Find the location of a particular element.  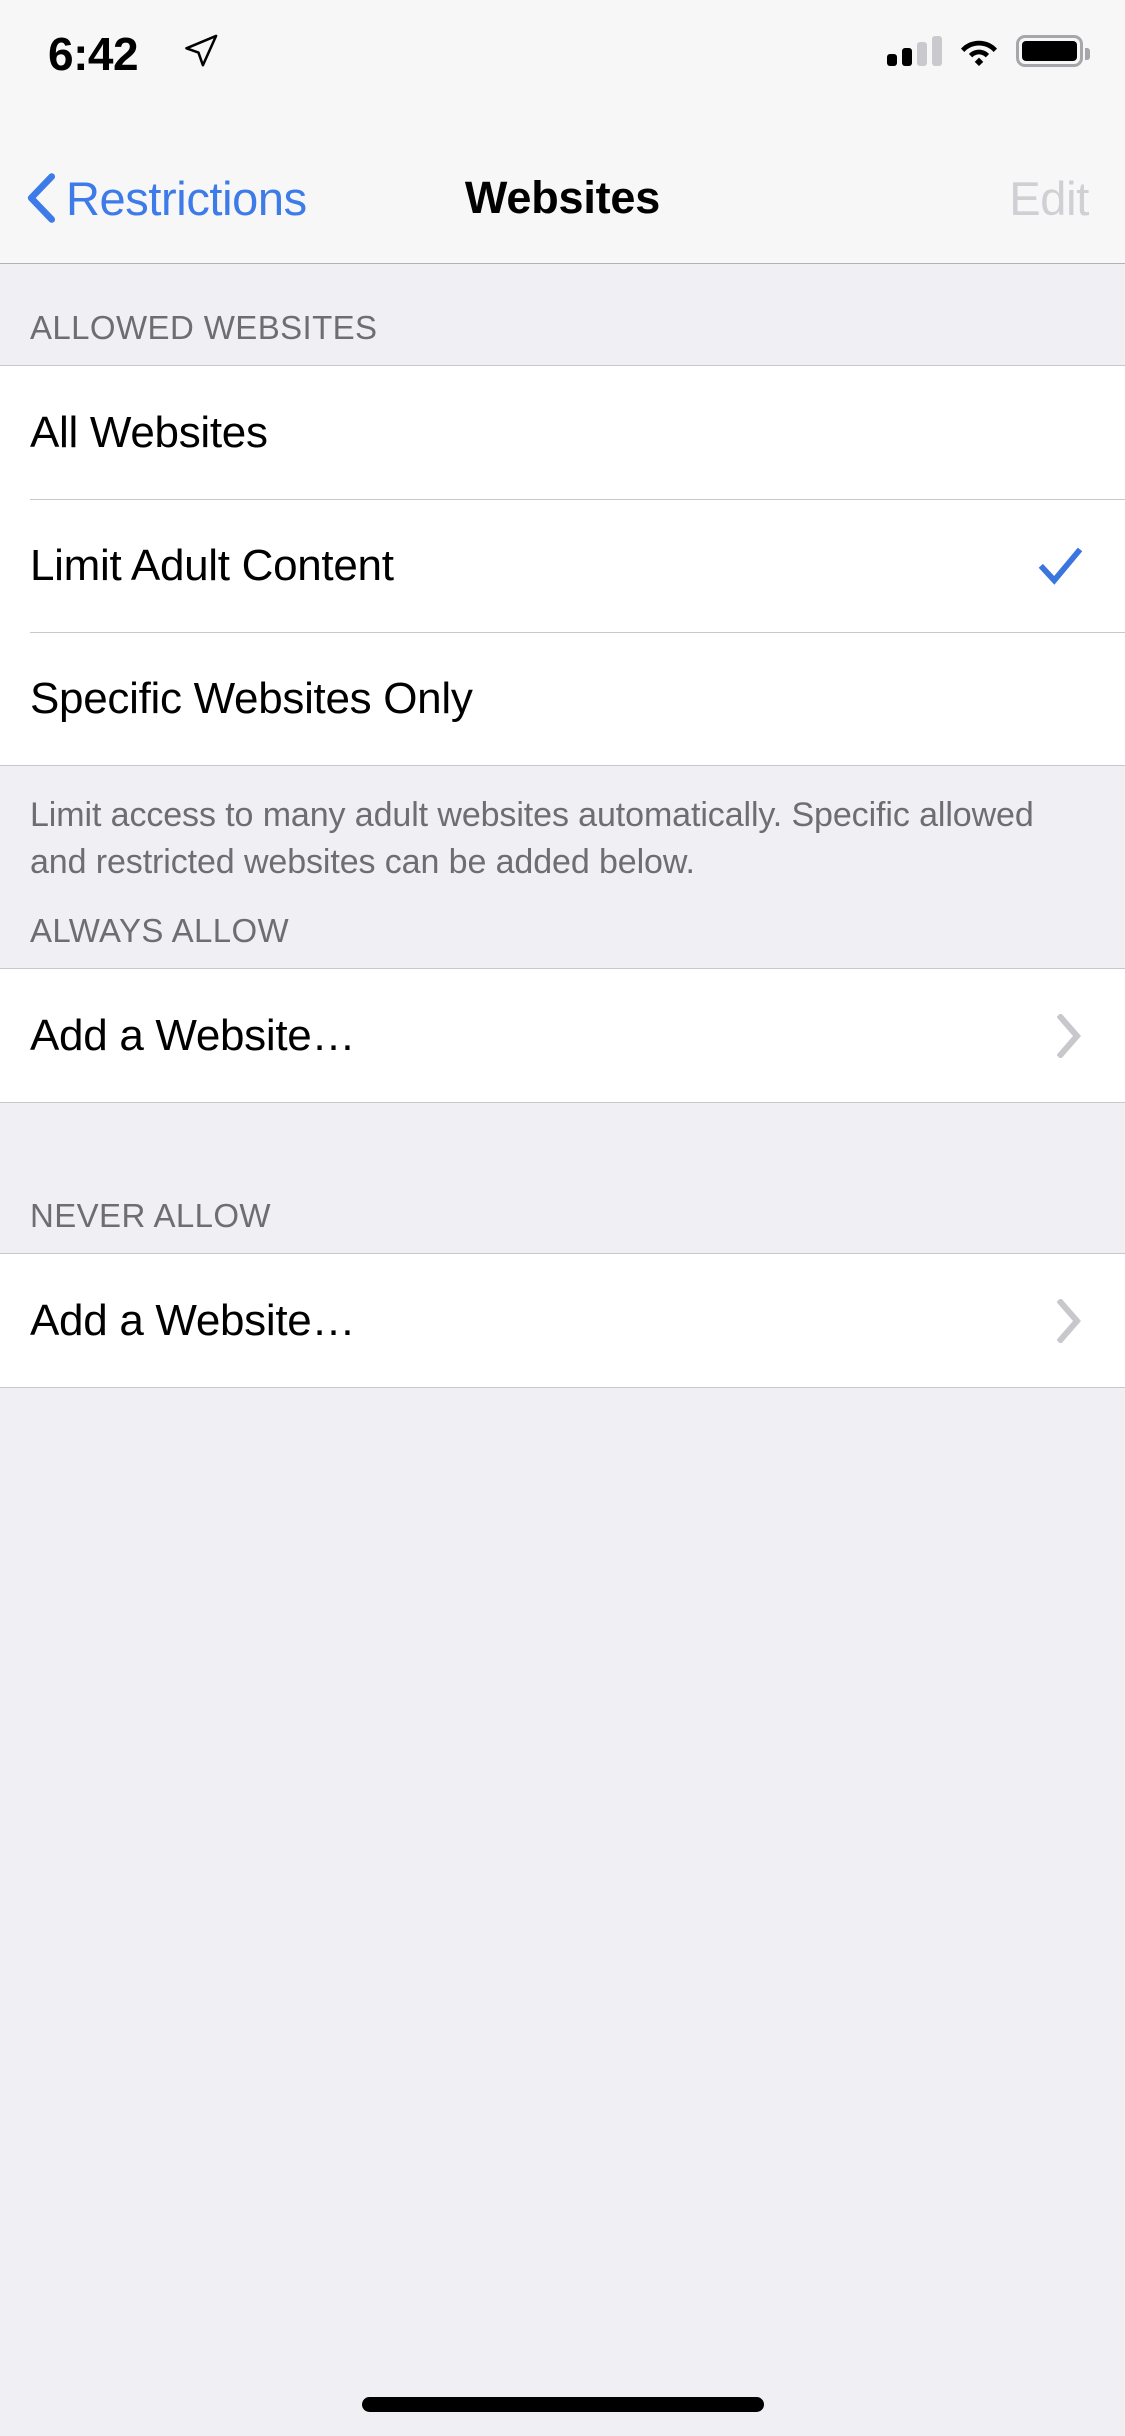

navigation-bar: Restrictions Websites Edit is located at coordinates (562, 198).